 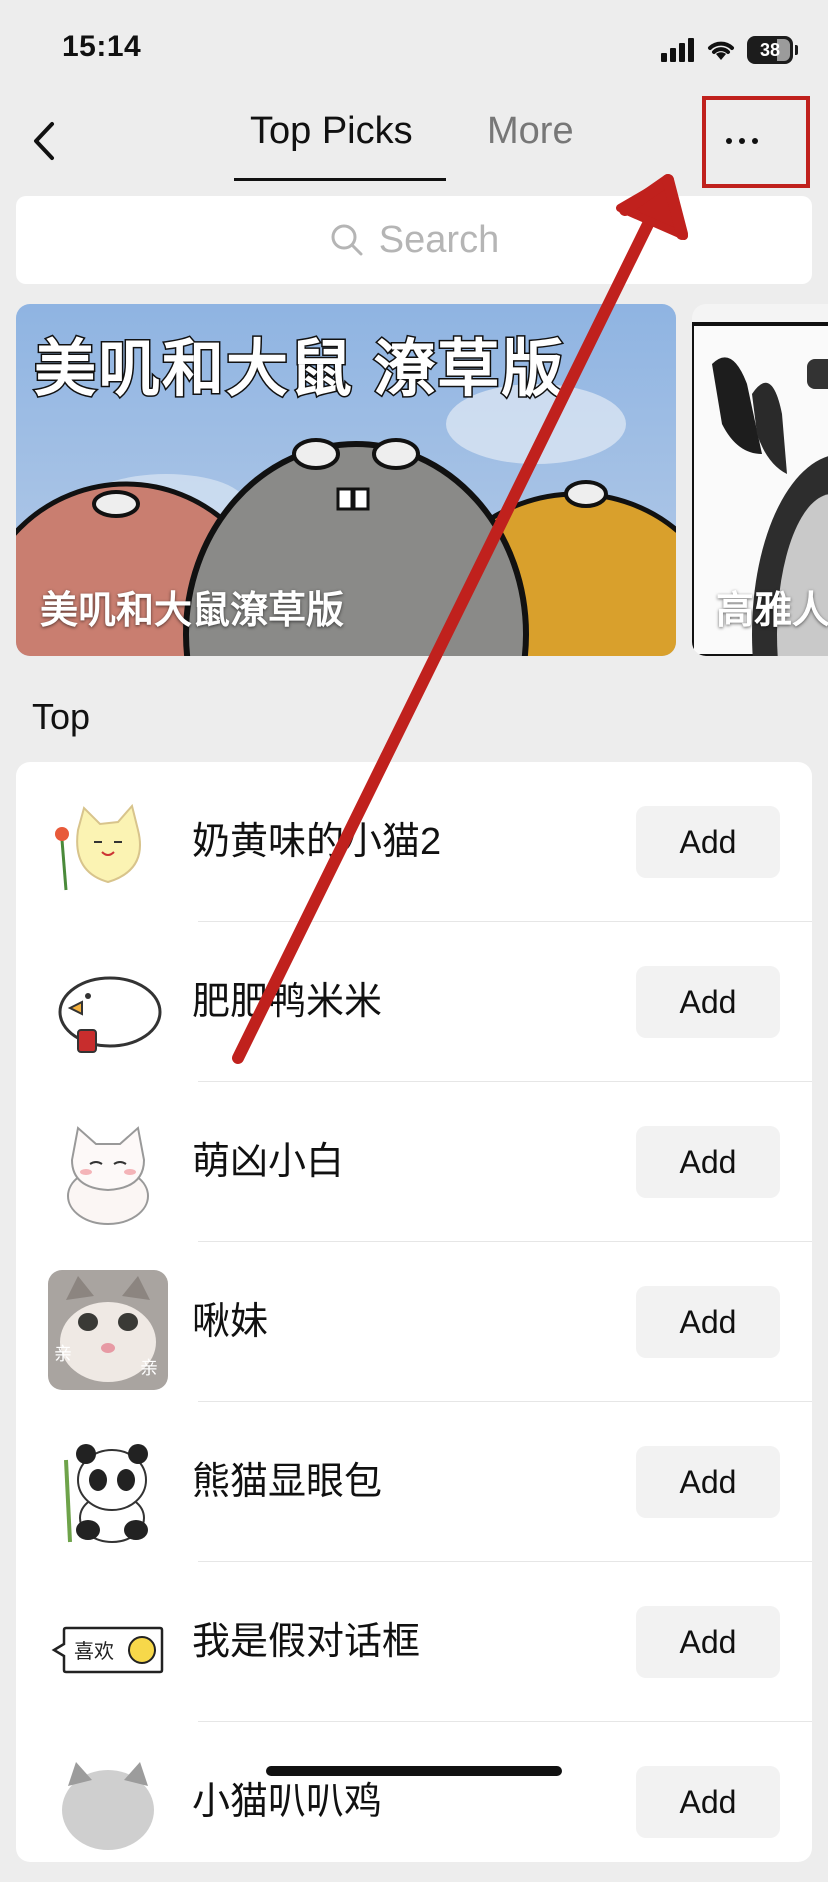 I want to click on pack-name: 小猫叭叭鸡, so click(x=287, y=1802).